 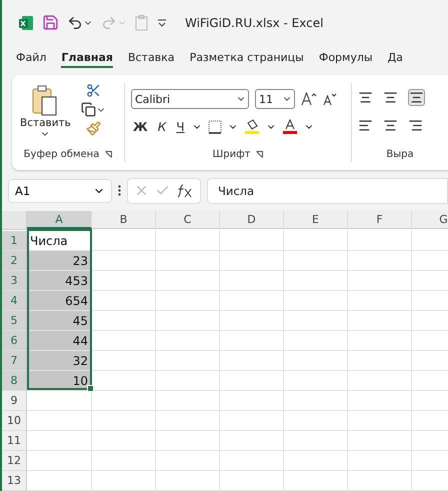 What do you see at coordinates (185, 191) in the screenshot?
I see `insert-function-icon` at bounding box center [185, 191].